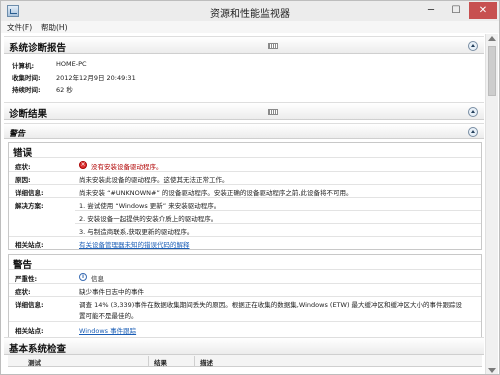 The width and height of the screenshot is (500, 375). What do you see at coordinates (491, 204) in the screenshot?
I see `vertical-scrollbar` at bounding box center [491, 204].